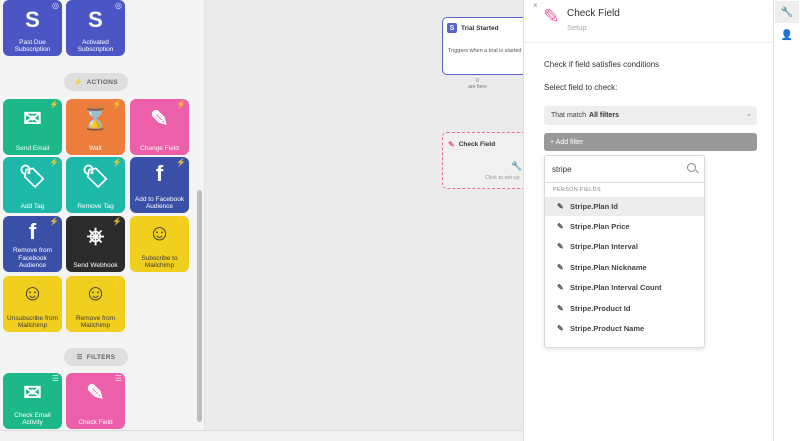 This screenshot has width=800, height=441. I want to click on tile-label: Add to Facebook Audience, so click(159, 202).